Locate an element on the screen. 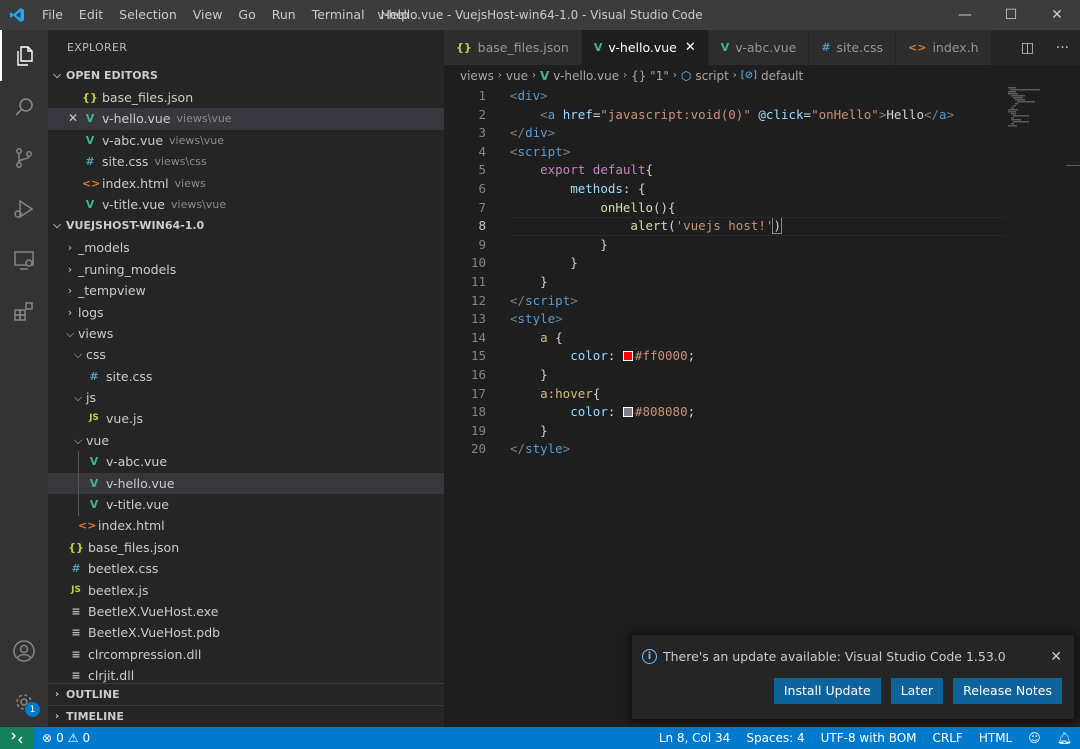 The height and width of the screenshot is (749, 1080). close-icon: ✕ is located at coordinates (73, 118).